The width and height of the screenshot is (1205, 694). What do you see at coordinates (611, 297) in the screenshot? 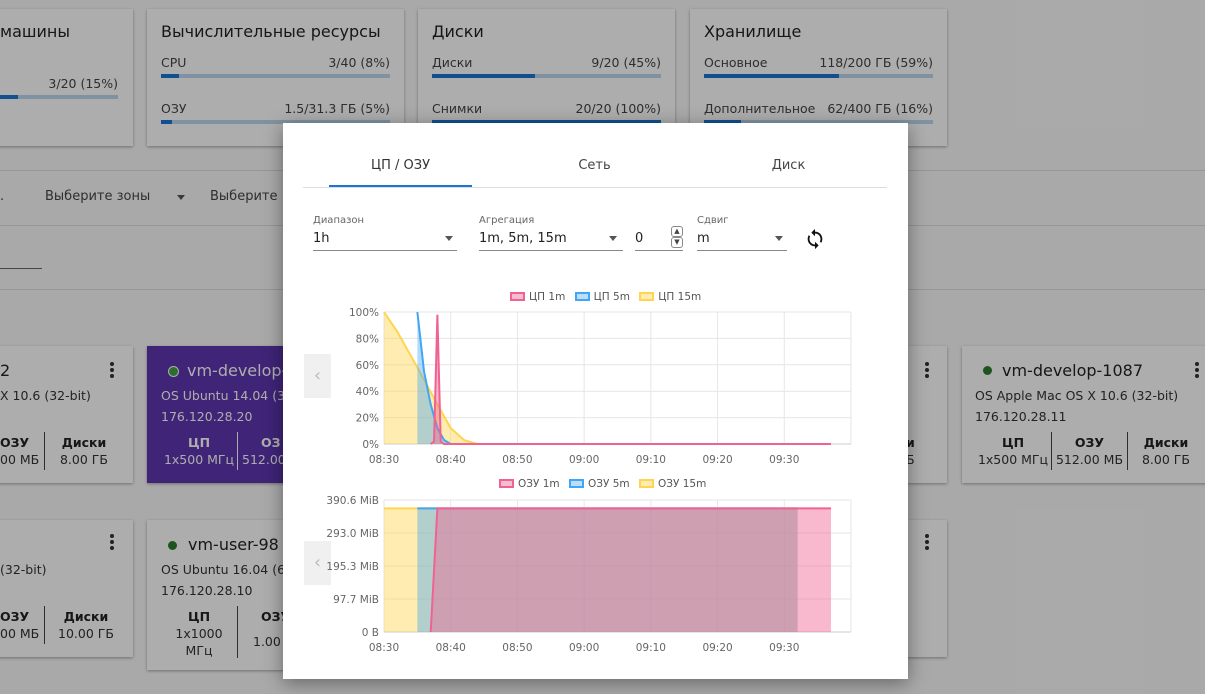
I see `legend-label: ЦП 5m` at bounding box center [611, 297].